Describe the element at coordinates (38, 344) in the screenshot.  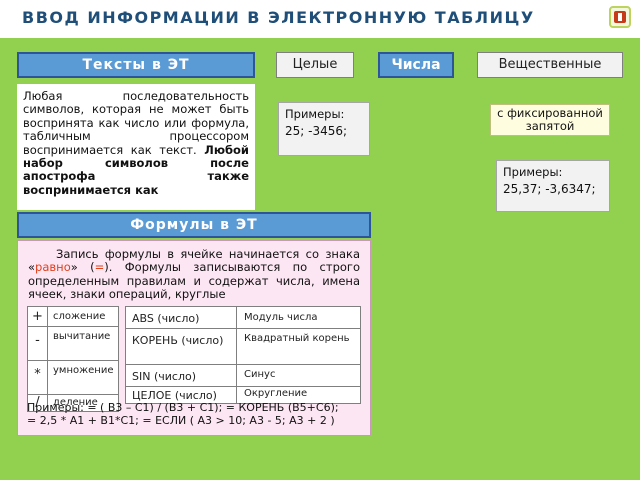
I see `operator-sign: -` at that location.